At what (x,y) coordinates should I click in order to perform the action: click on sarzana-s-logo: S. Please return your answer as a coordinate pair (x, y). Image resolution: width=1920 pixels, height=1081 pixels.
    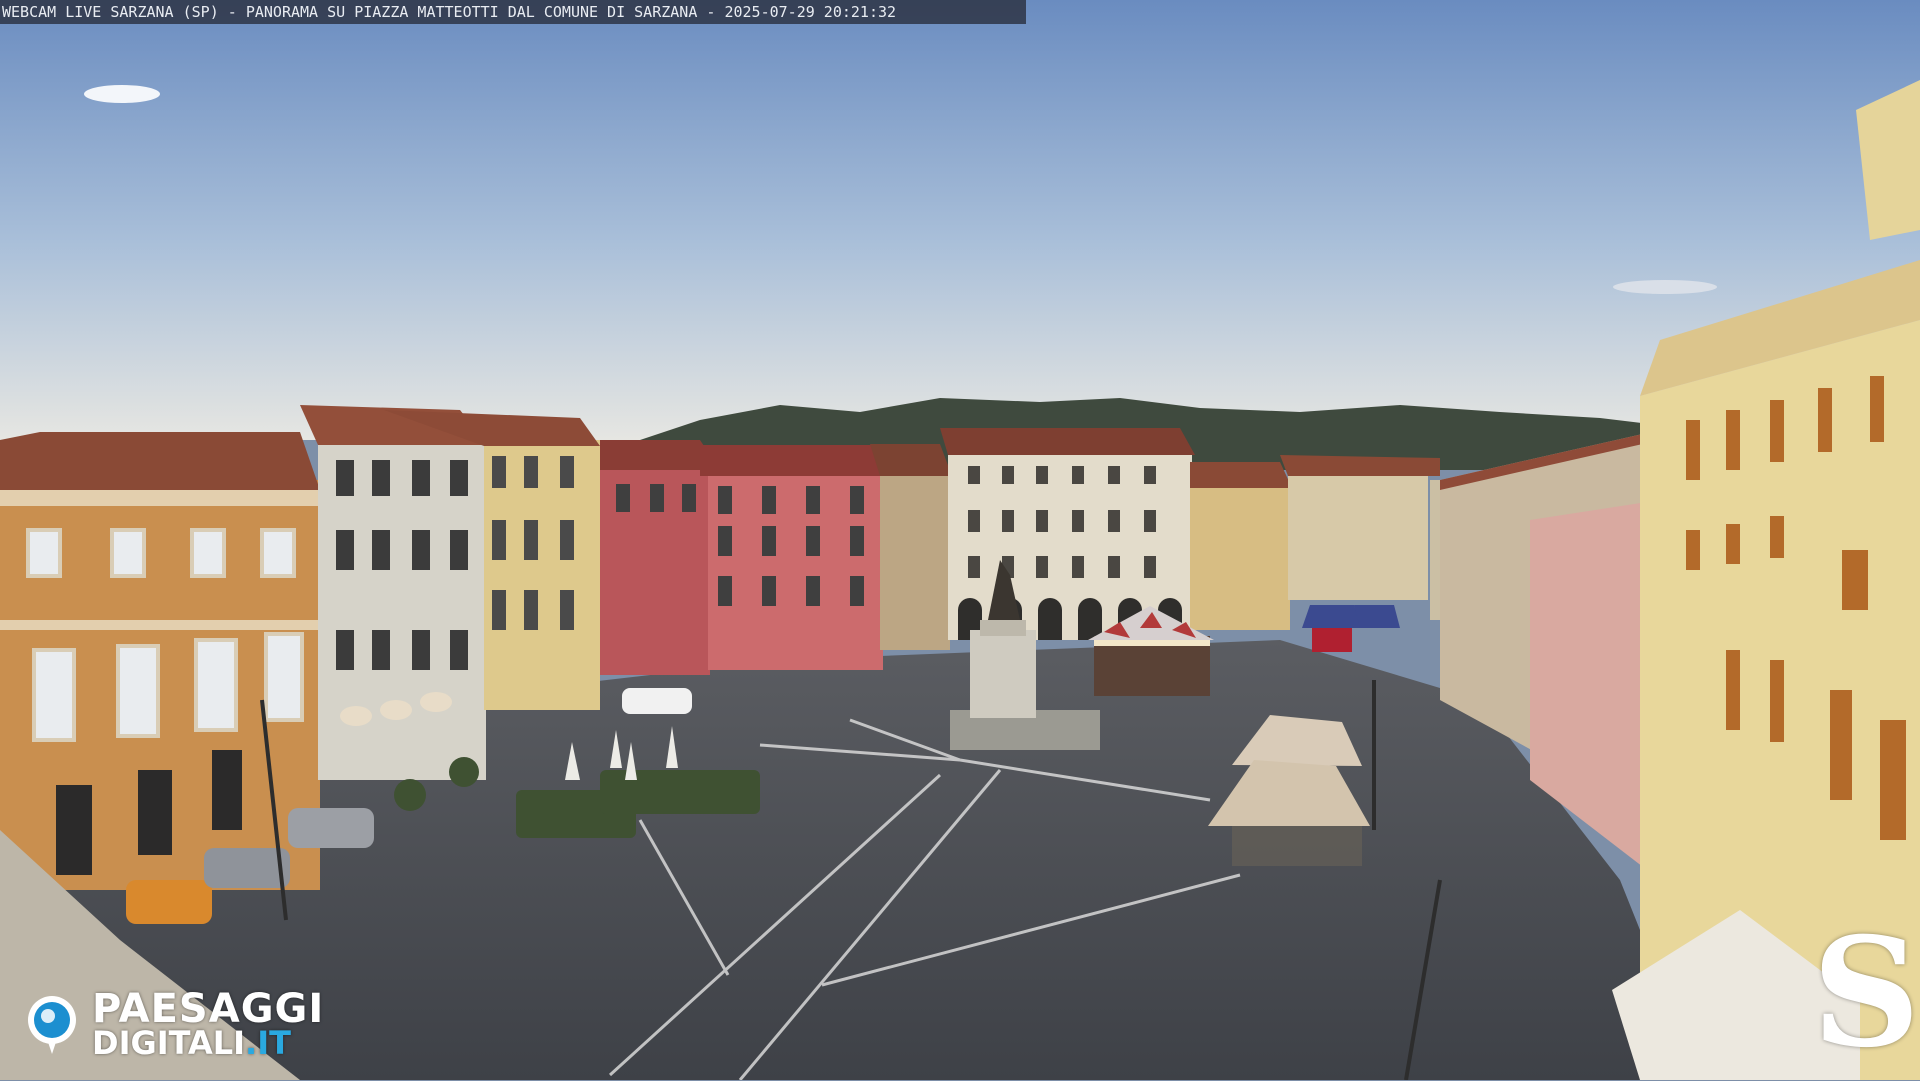
    Looking at the image, I should click on (1866, 993).